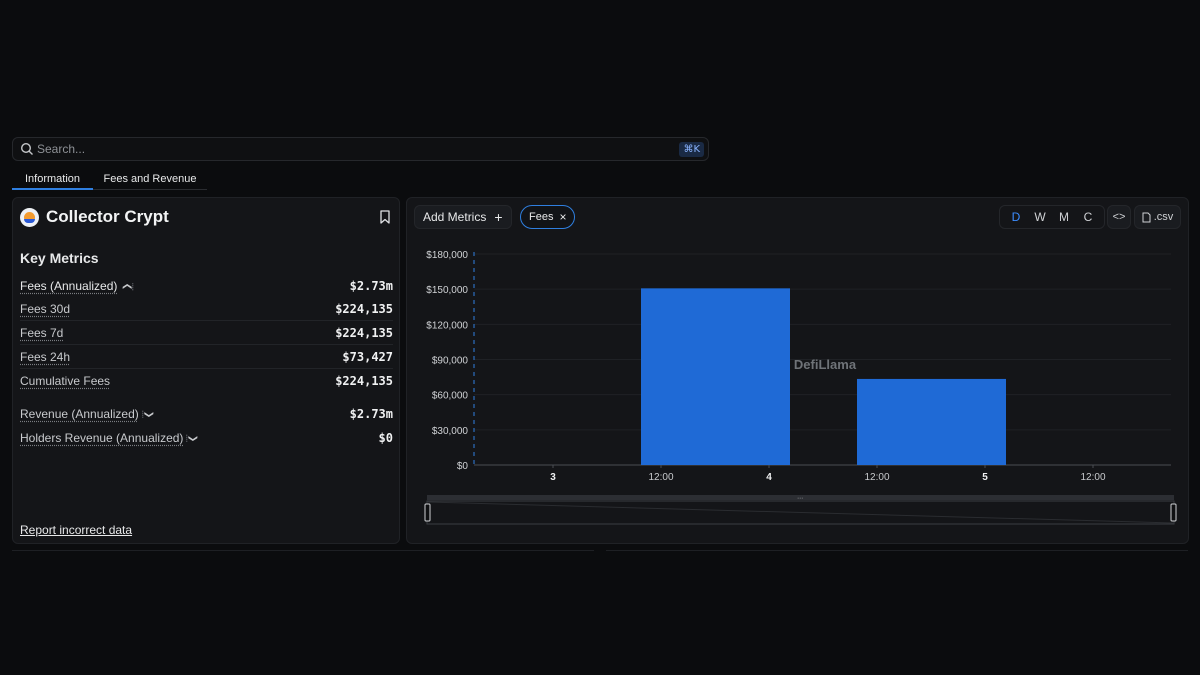 The width and height of the screenshot is (1200, 675). What do you see at coordinates (26, 148) in the screenshot?
I see `search-icon` at bounding box center [26, 148].